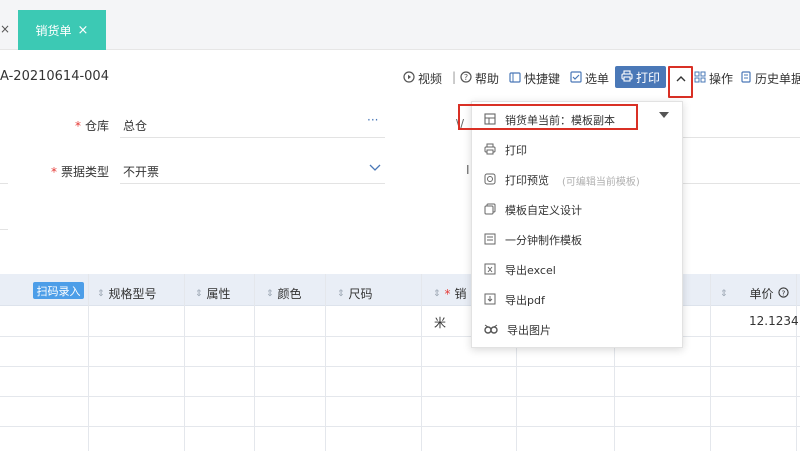  Describe the element at coordinates (491, 330) in the screenshot. I see `image-icon` at that location.